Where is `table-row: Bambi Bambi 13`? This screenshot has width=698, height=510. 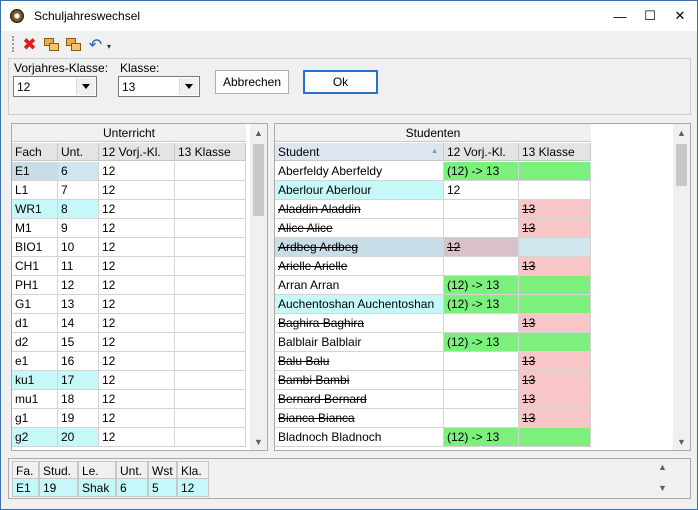
table-row: Bambi Bambi 13 is located at coordinates (433, 380).